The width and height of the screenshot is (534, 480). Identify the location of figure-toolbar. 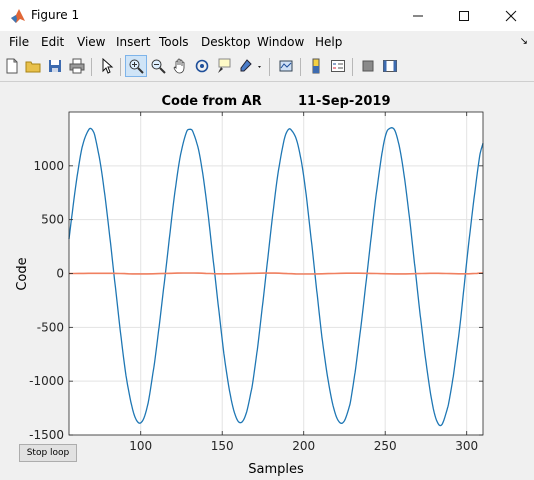
(267, 67).